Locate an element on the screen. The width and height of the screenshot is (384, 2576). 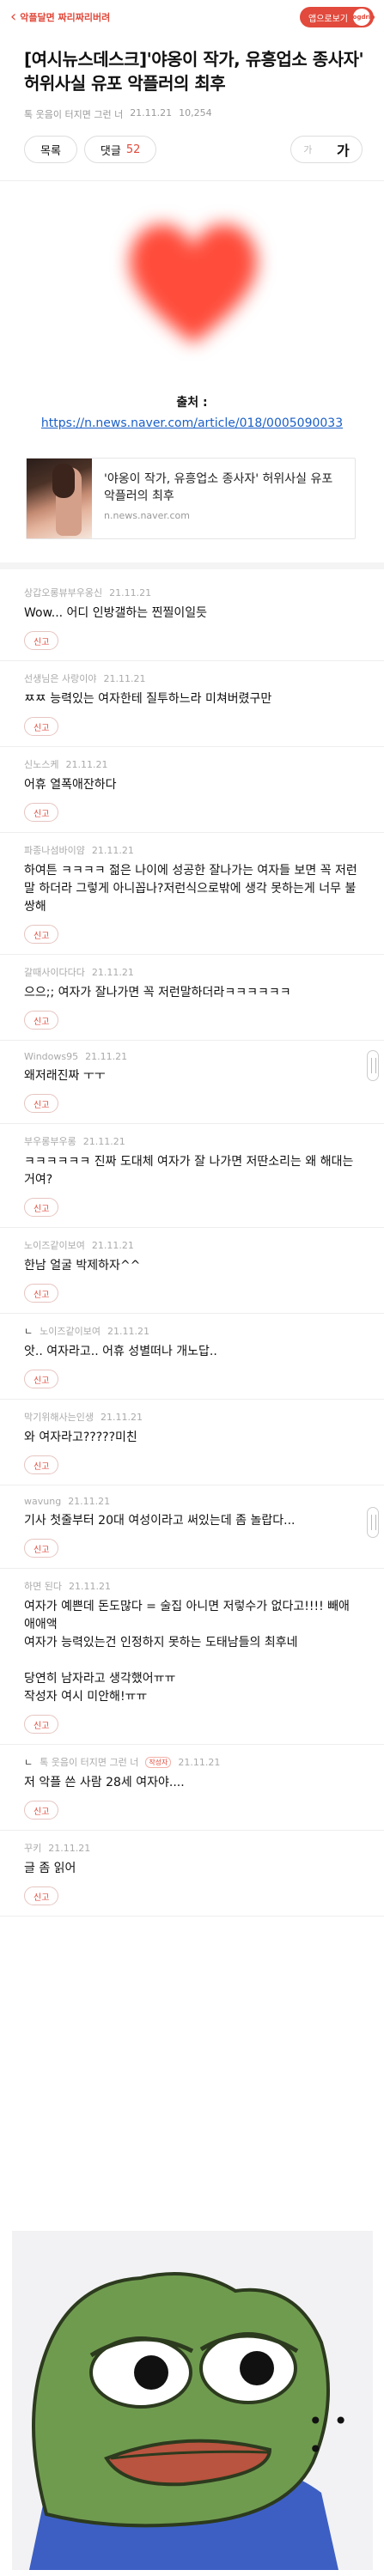
comment-text: 으으;; 여자가 잘나가면 꼭 저런말하더라ㅋㅋㅋㅋㅋㅋ is located at coordinates (157, 992).